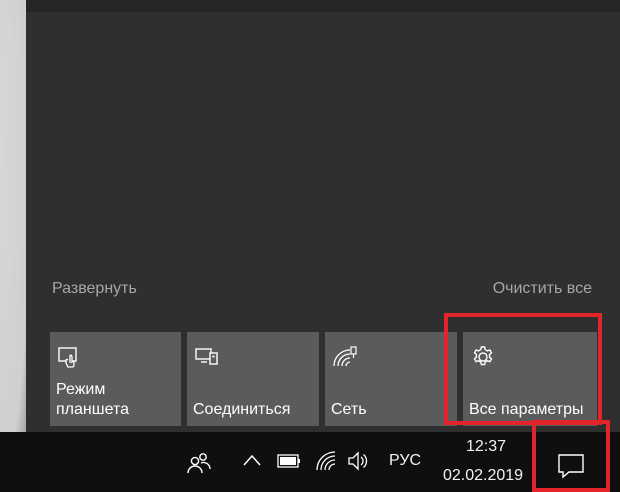 This screenshot has height=492, width=620. I want to click on volume-icon, so click(358, 461).